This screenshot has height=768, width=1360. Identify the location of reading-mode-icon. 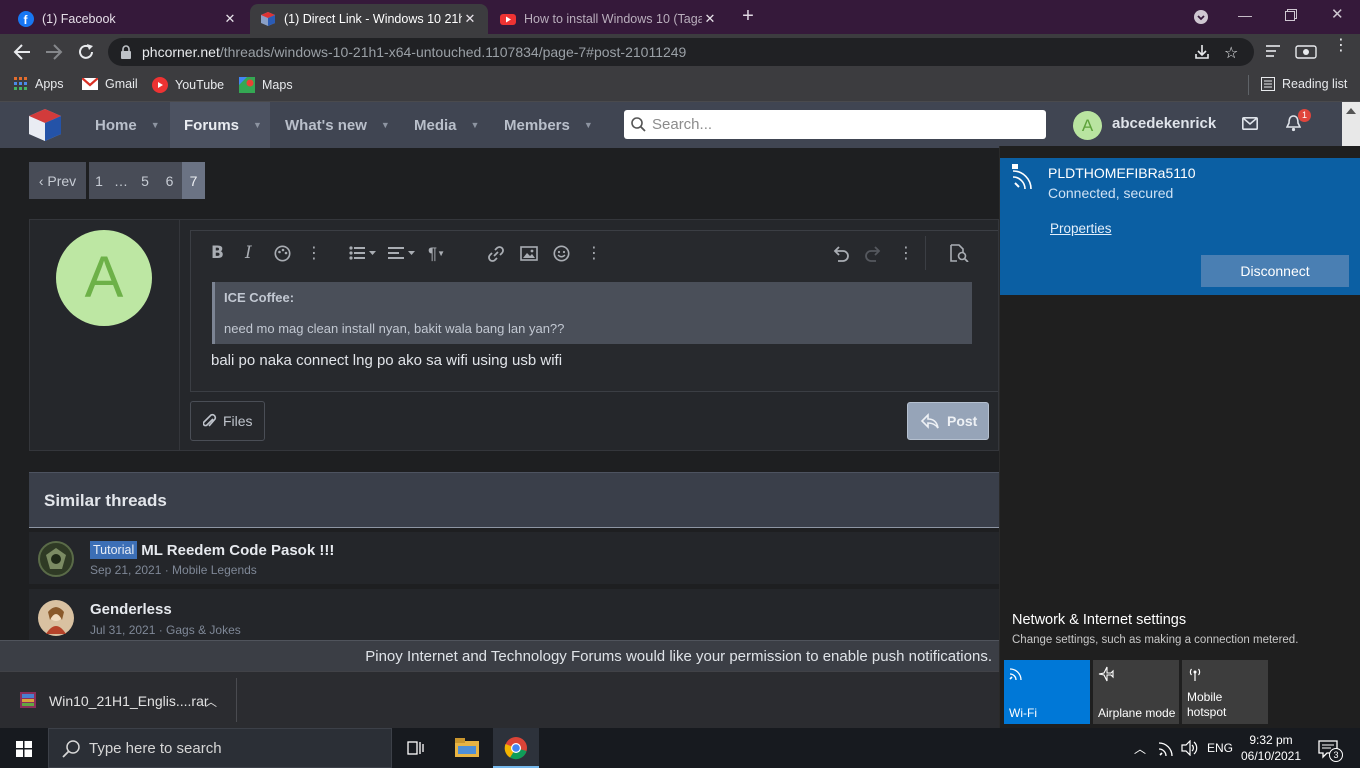
(1274, 51).